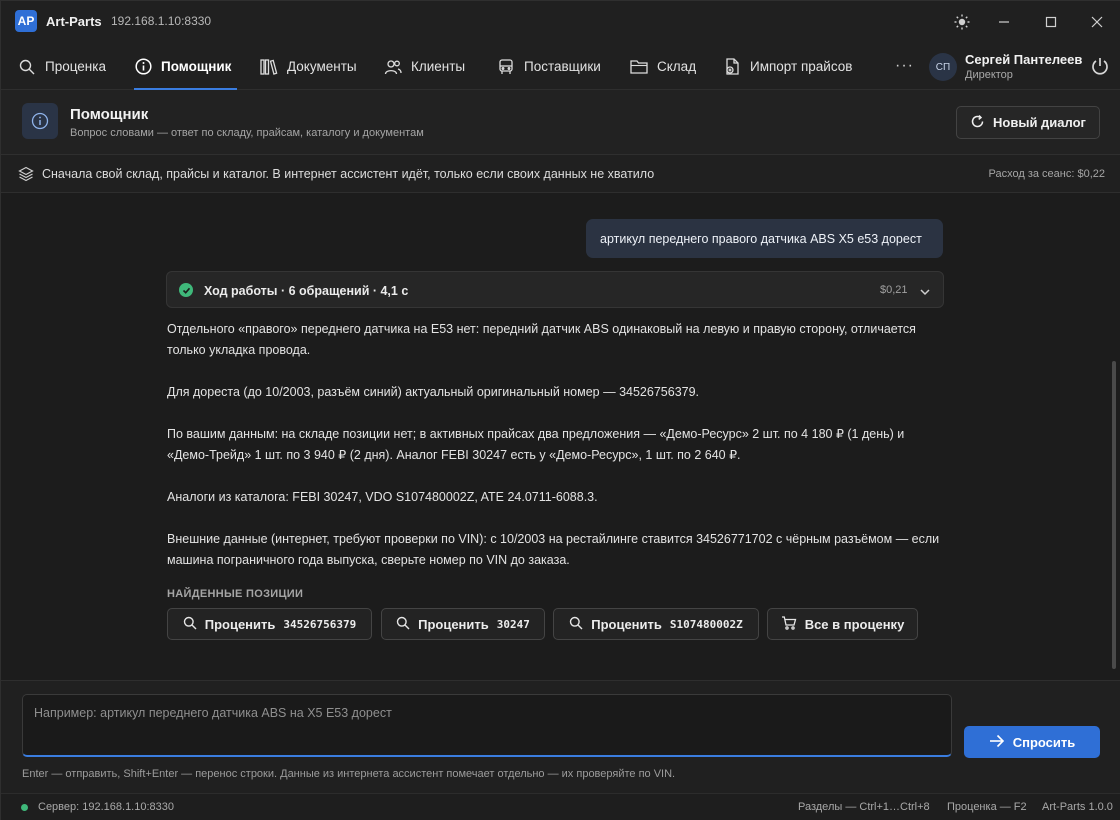 The image size is (1120, 820). I want to click on nav-item-label: Проценка, so click(75, 66).